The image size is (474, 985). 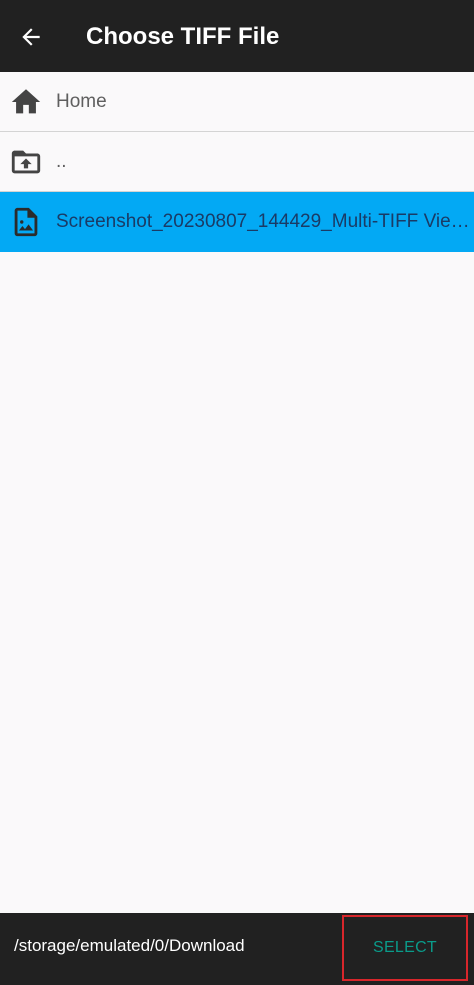 What do you see at coordinates (405, 948) in the screenshot?
I see `select-button: SELECT` at bounding box center [405, 948].